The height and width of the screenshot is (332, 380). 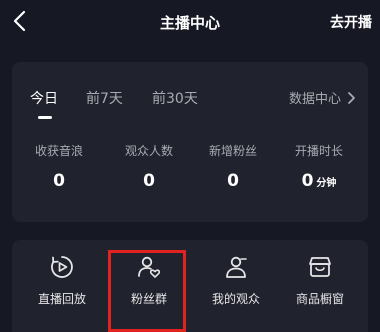 What do you see at coordinates (319, 166) in the screenshot?
I see `stat-live-duration: 开播时长 0 分钟` at bounding box center [319, 166].